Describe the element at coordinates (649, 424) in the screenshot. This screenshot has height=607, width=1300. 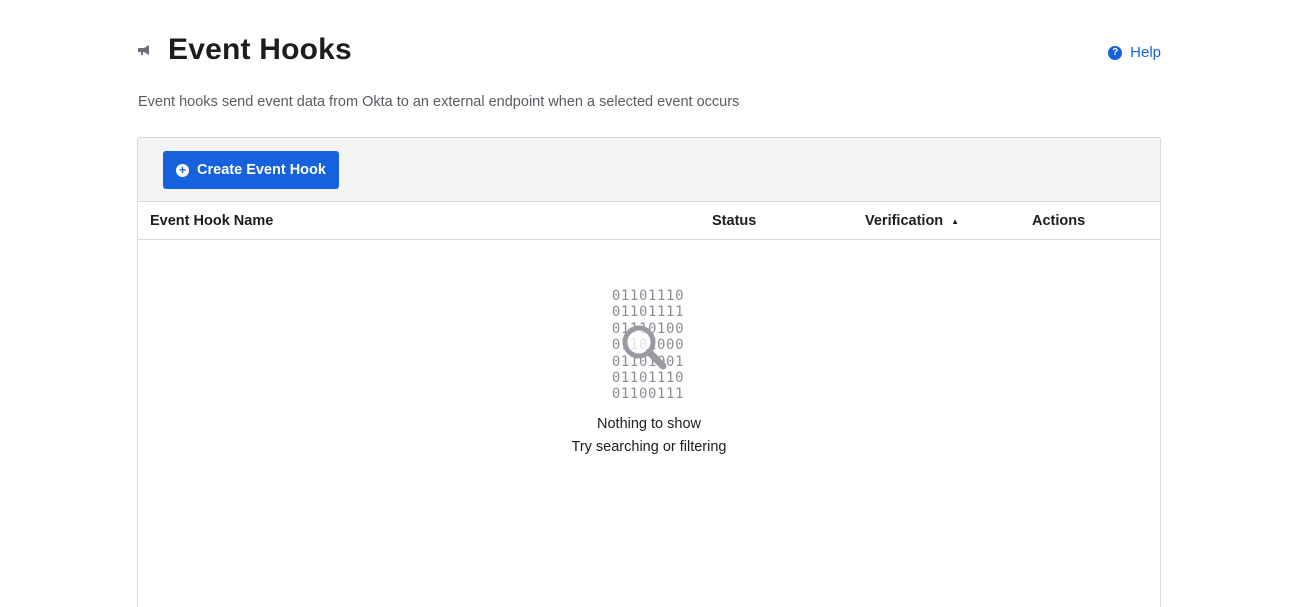
I see `empty-state-title: Nothing to show` at that location.